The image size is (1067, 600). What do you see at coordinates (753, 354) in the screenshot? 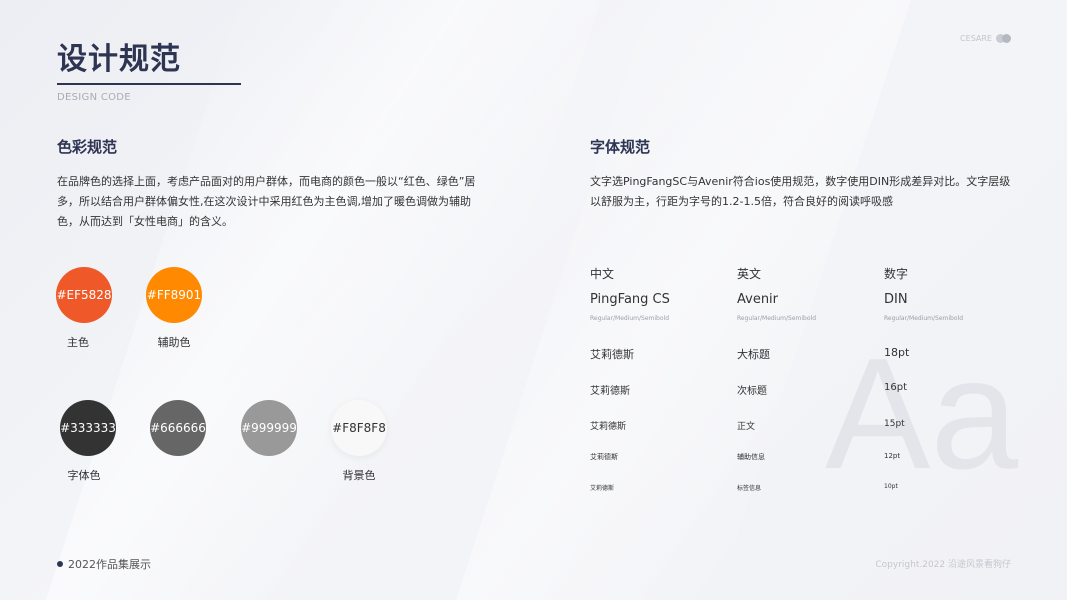
I see `type-sample-18: 大标题` at bounding box center [753, 354].